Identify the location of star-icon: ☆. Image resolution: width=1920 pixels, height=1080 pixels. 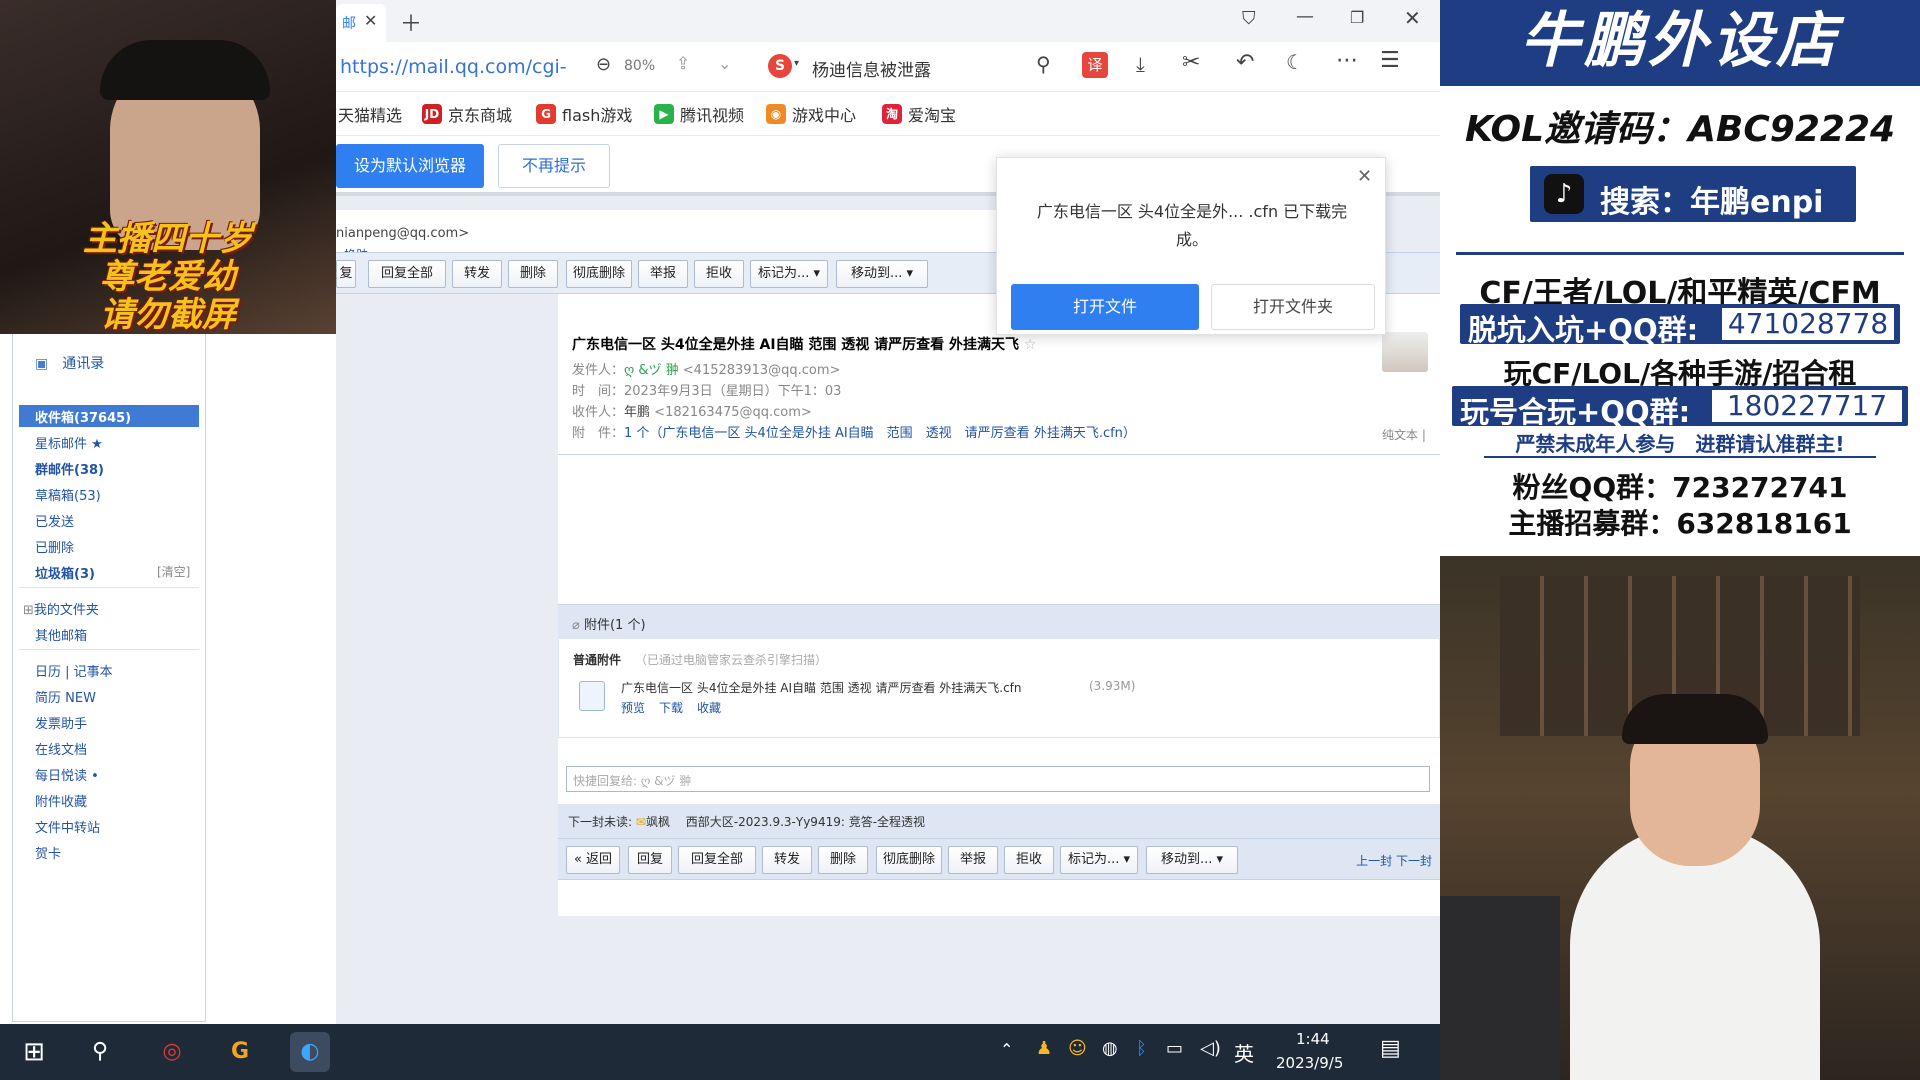
(1030, 345).